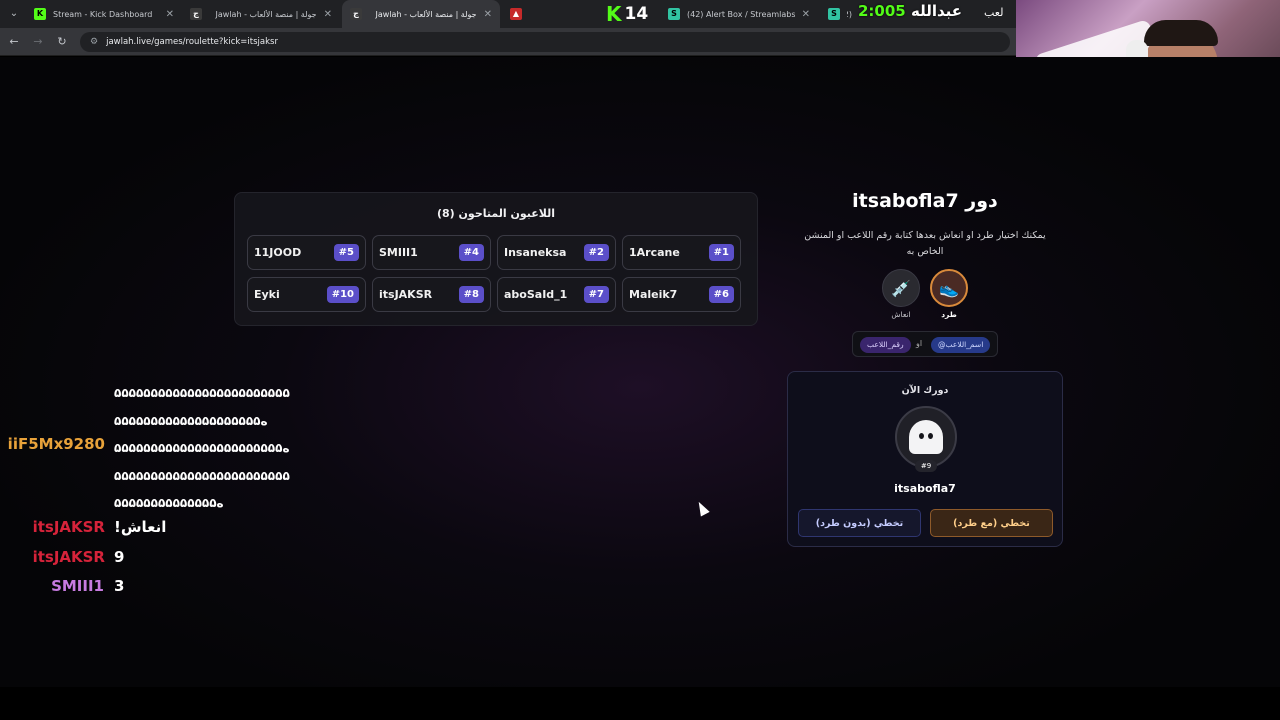 The image size is (1280, 720). I want to click on player-name: Eyki, so click(267, 294).